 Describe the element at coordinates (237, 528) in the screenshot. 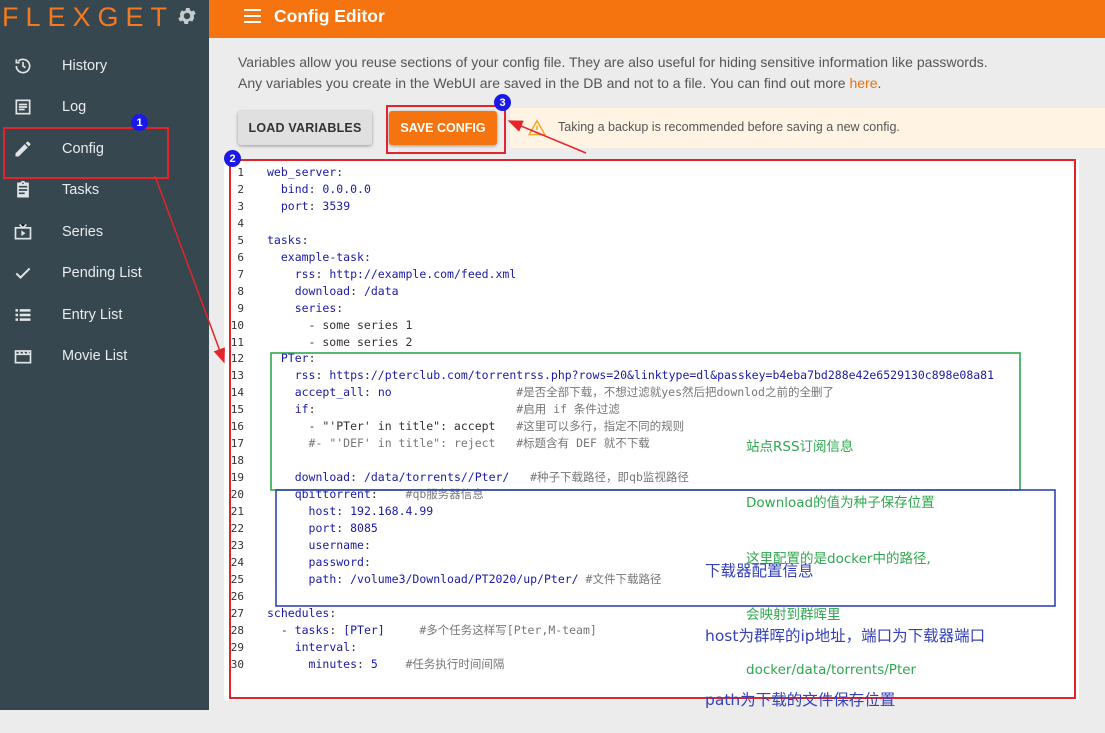

I see `line-number: 22` at that location.